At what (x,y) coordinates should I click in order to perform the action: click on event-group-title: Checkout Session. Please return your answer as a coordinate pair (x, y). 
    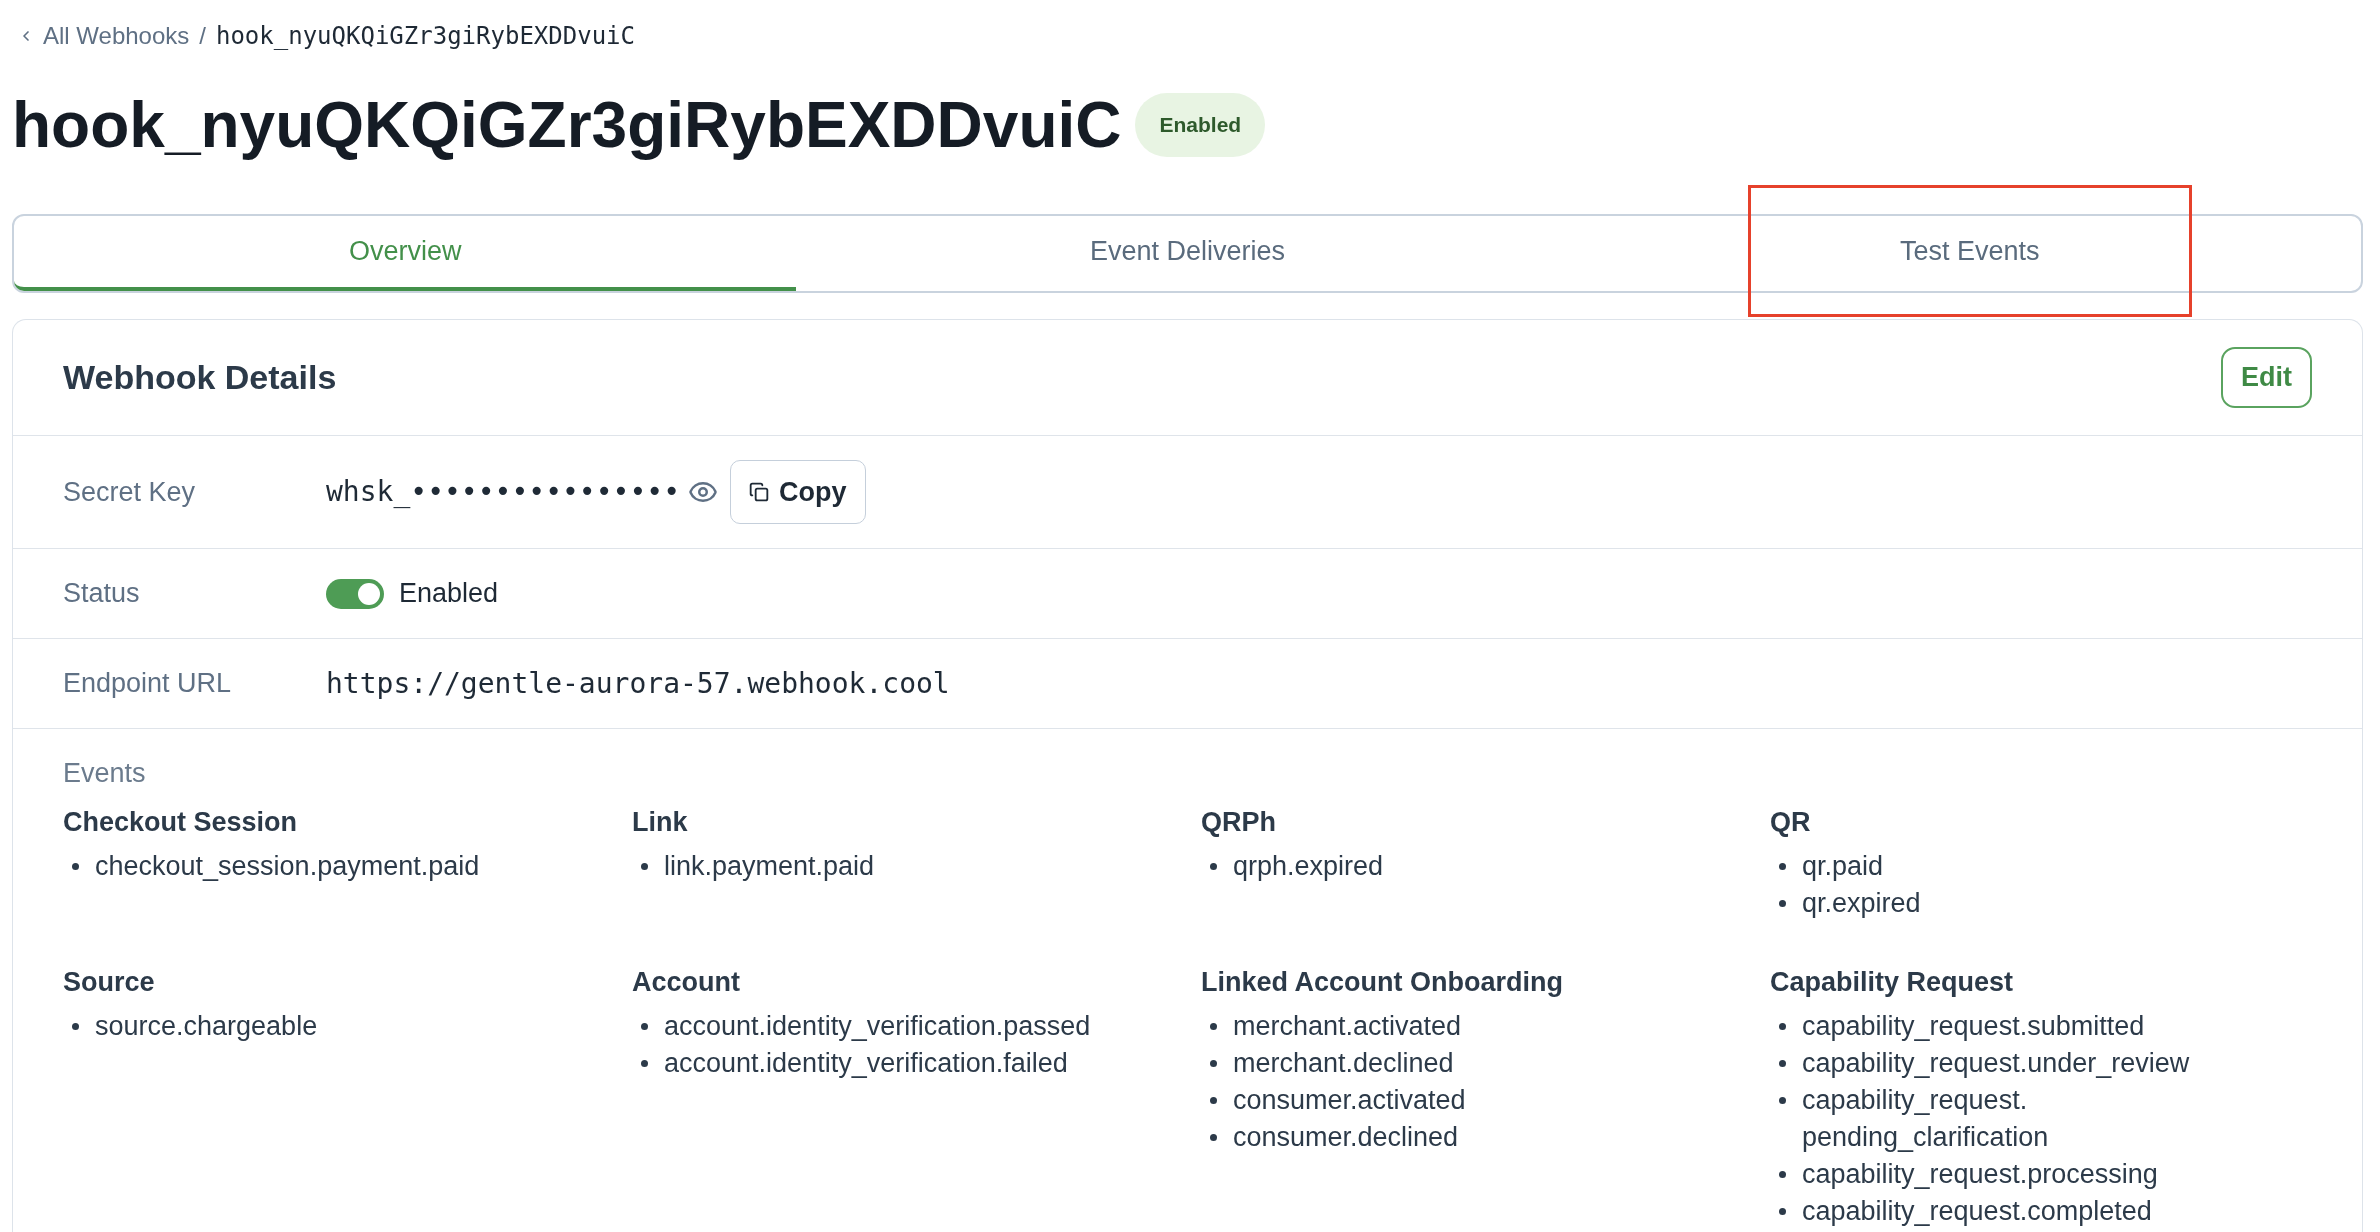
    Looking at the image, I should click on (181, 822).